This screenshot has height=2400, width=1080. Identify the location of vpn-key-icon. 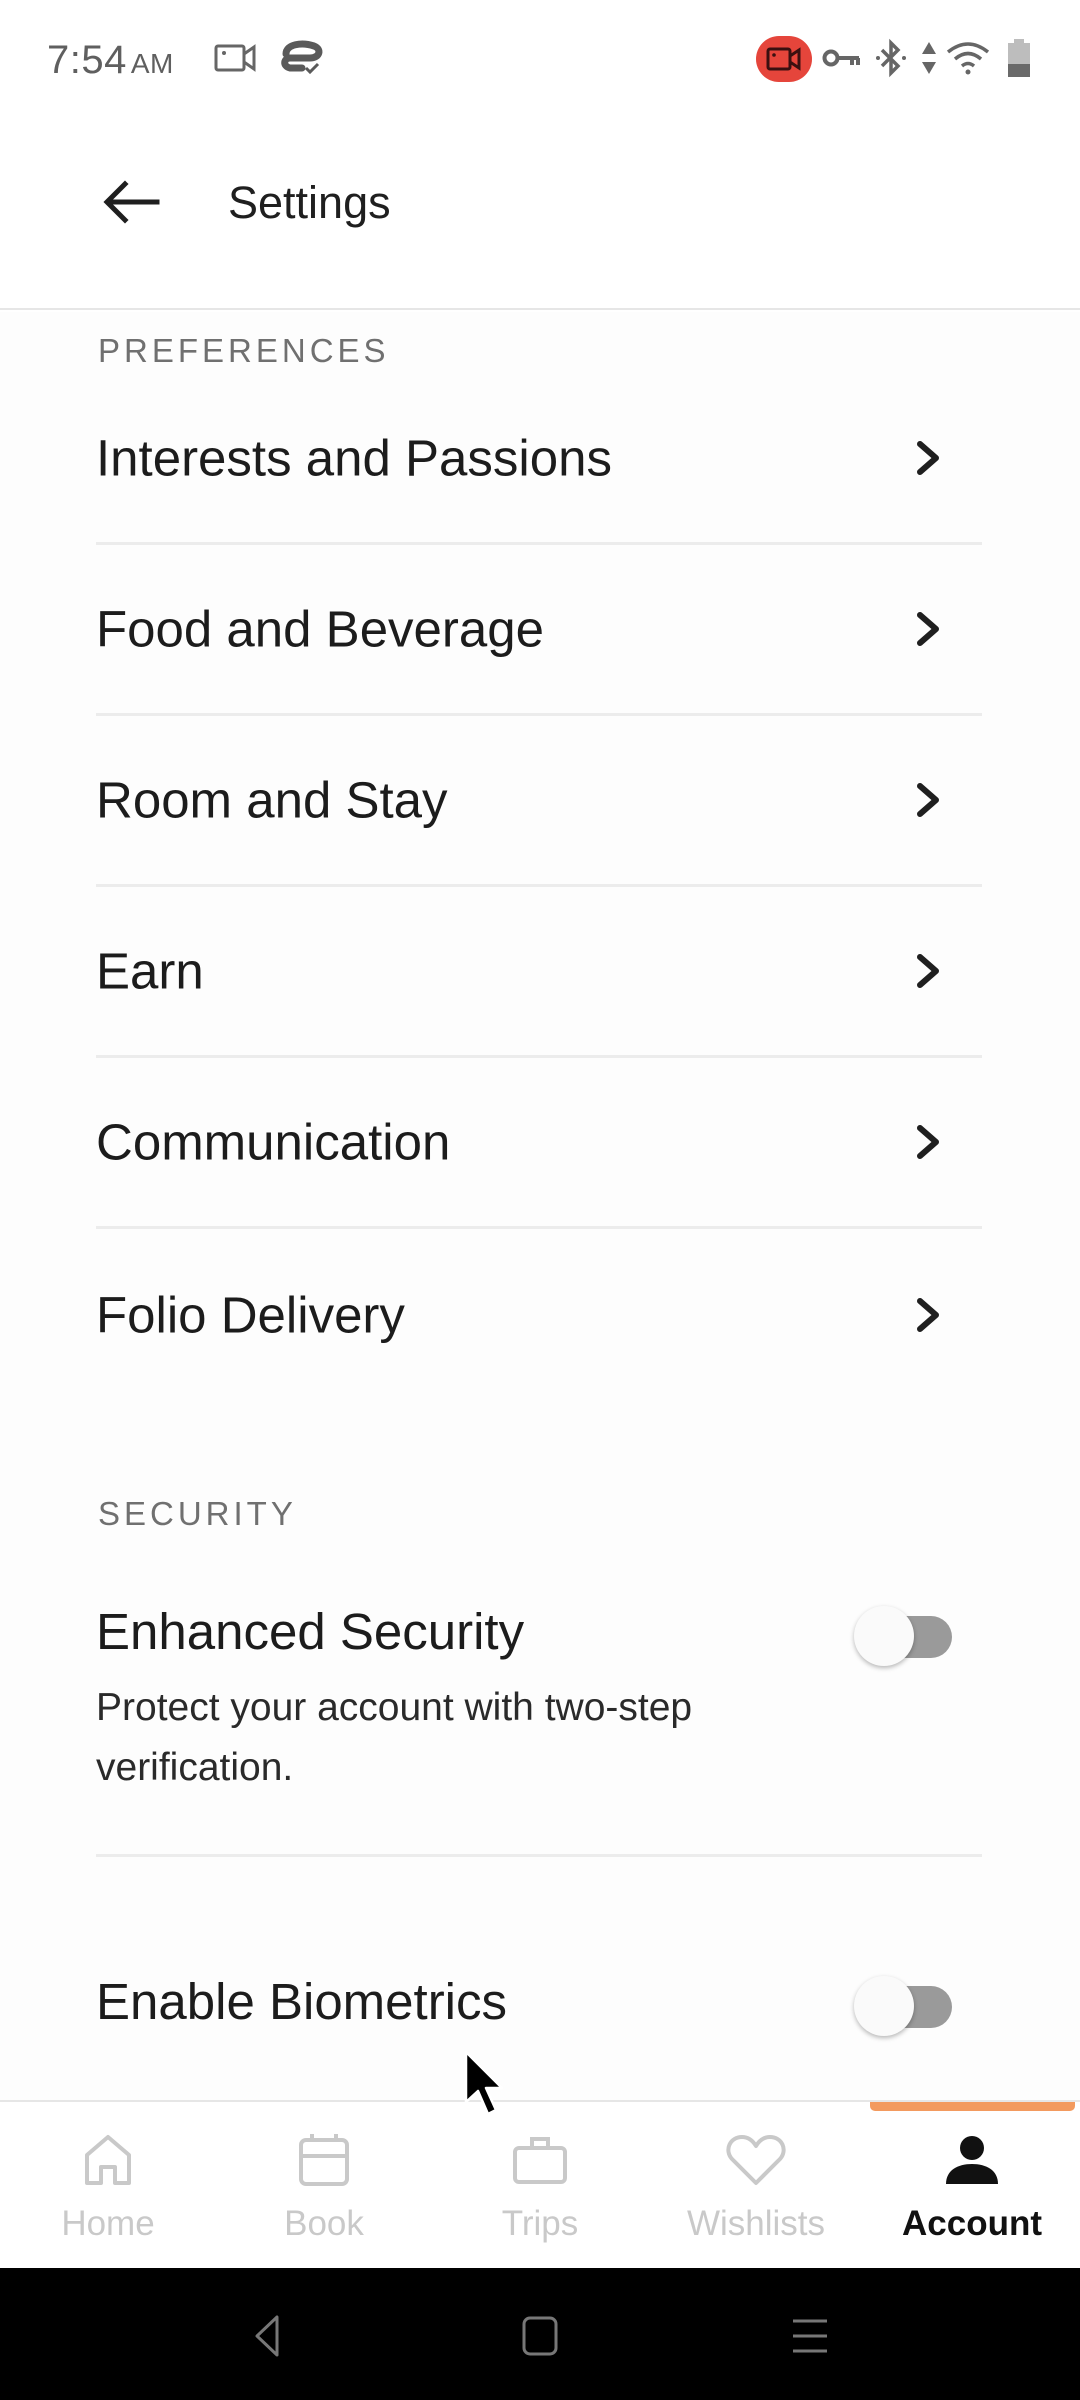
(842, 58).